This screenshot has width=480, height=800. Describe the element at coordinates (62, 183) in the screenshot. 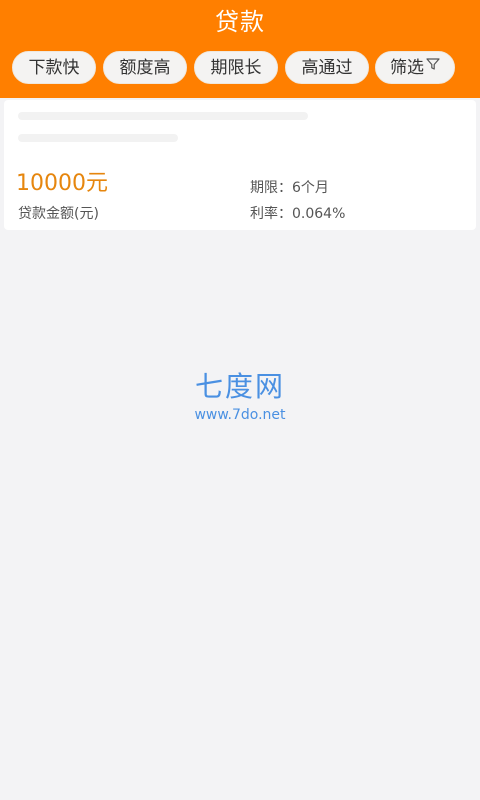

I see `loan-amount: 10000元` at that location.